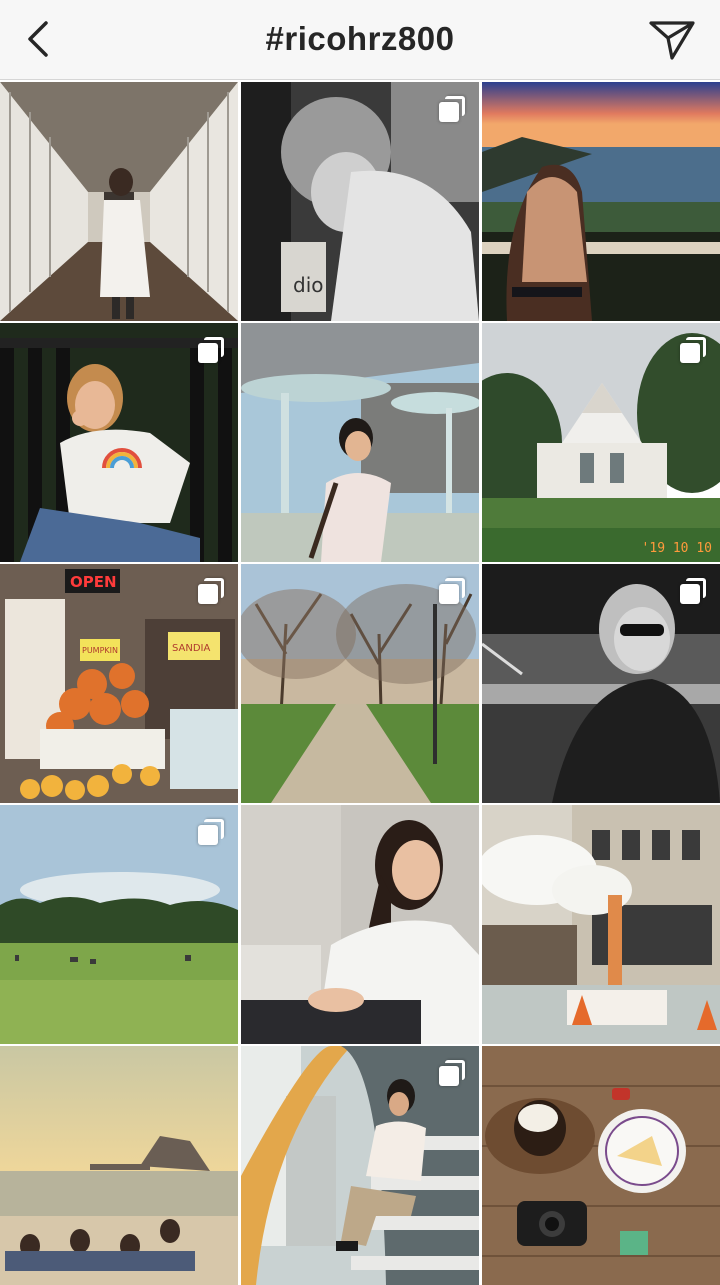 The height and width of the screenshot is (1285, 720). What do you see at coordinates (191, 648) in the screenshot?
I see `svg-text: SANDIA` at bounding box center [191, 648].